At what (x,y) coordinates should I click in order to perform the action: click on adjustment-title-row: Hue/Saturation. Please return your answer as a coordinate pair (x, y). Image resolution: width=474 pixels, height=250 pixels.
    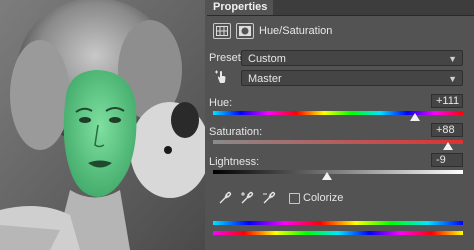
    Looking at the image, I should click on (272, 31).